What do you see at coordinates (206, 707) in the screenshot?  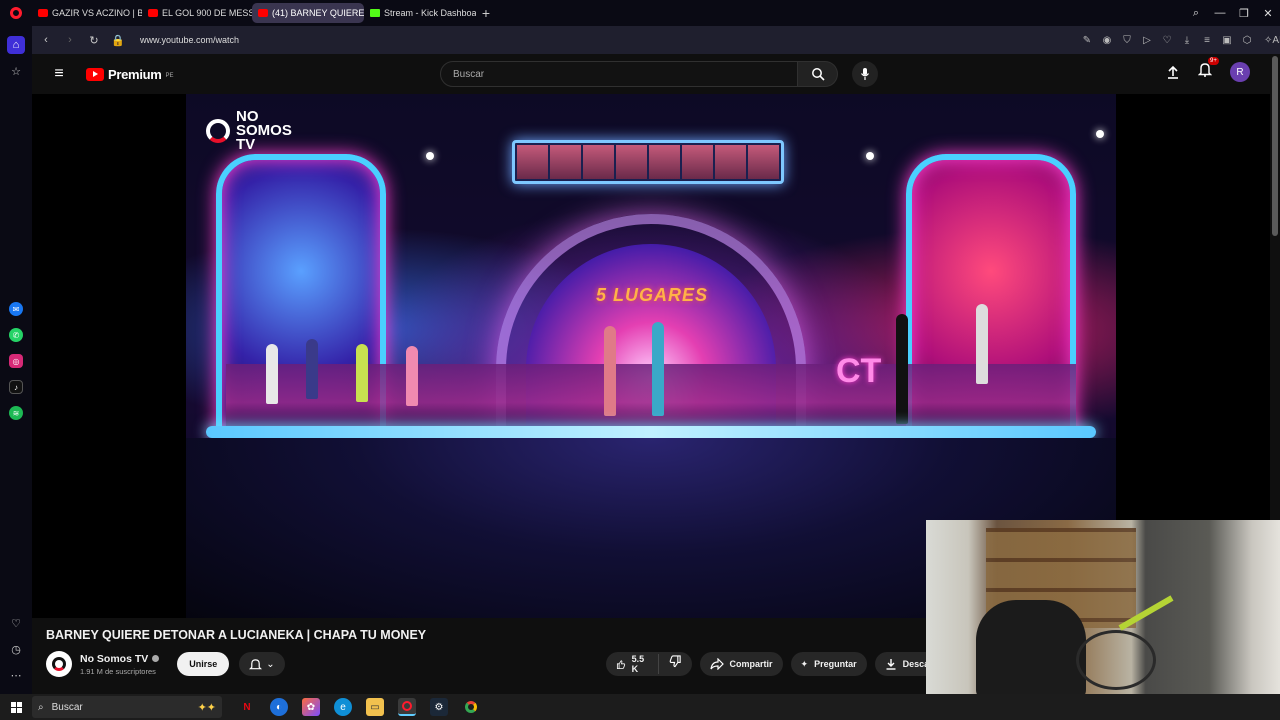 I see `search-highlight-icon: ✦✦` at bounding box center [206, 707].